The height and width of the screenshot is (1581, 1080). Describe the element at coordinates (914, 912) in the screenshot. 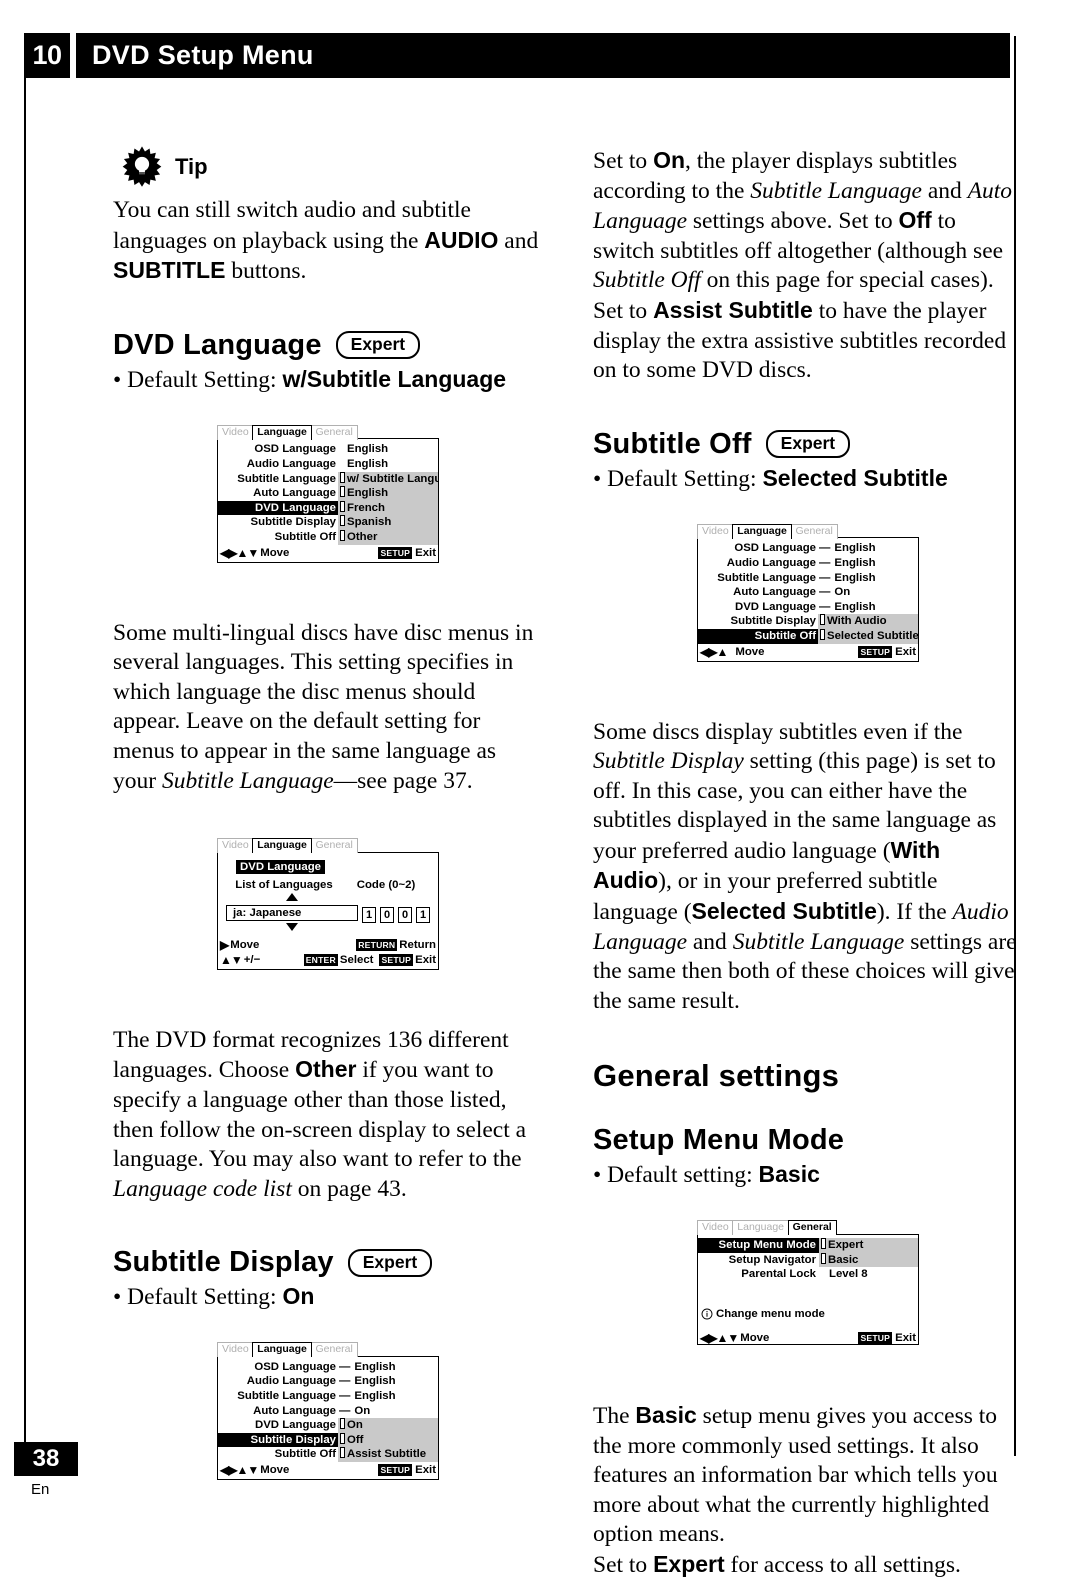

I see `paragraph-text: ). If the` at that location.